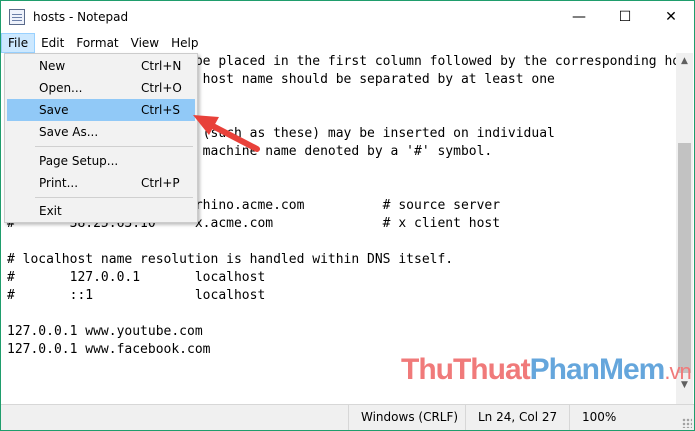  Describe the element at coordinates (145, 43) in the screenshot. I see `menu-view: View` at that location.